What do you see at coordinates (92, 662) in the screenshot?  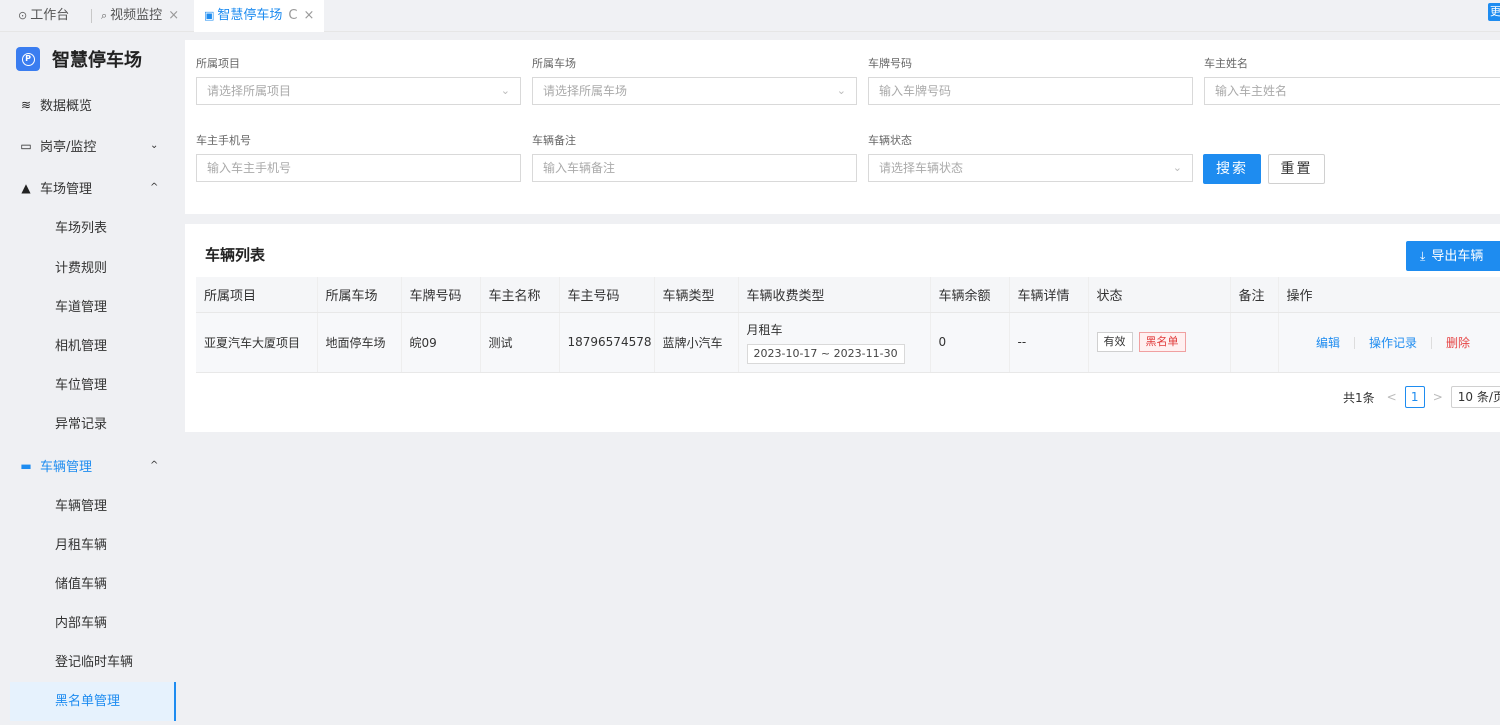 I see `sidebar-sub-temporary-vehicles: 登记临时车辆` at bounding box center [92, 662].